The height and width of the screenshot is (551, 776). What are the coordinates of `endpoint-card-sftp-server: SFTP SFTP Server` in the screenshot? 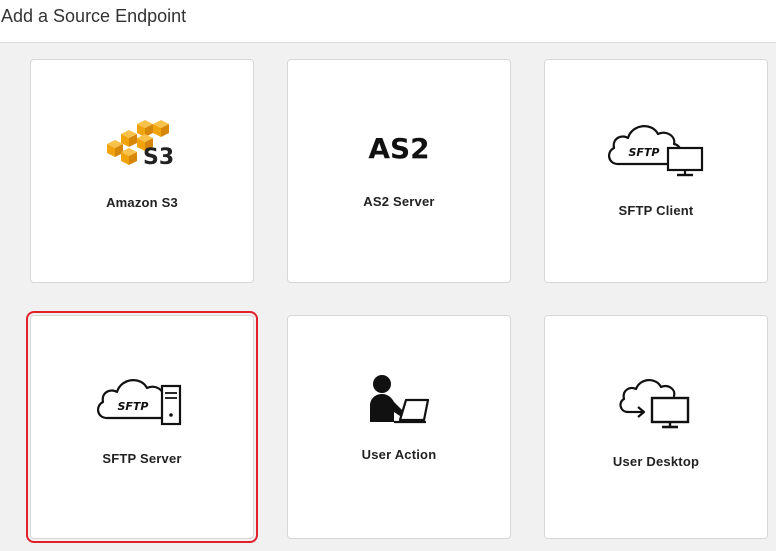 It's located at (142, 427).